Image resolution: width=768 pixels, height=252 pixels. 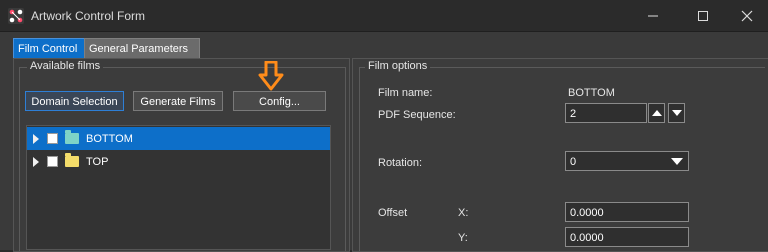 What do you see at coordinates (142, 49) in the screenshot?
I see `tab-general-parameters: General Parameters` at bounding box center [142, 49].